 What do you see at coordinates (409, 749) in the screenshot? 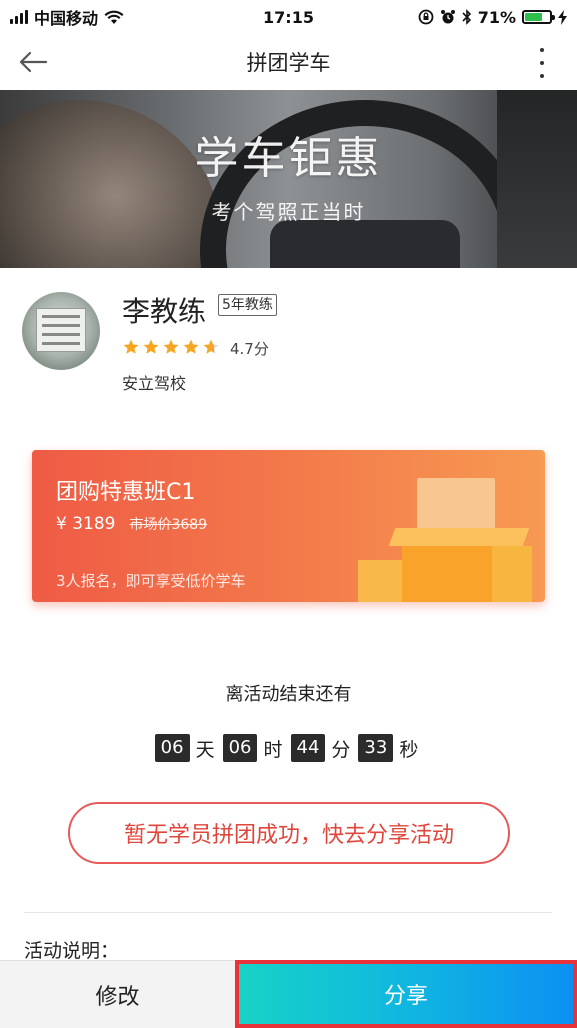
I see `countdown-seconds-unit: 秒` at bounding box center [409, 749].